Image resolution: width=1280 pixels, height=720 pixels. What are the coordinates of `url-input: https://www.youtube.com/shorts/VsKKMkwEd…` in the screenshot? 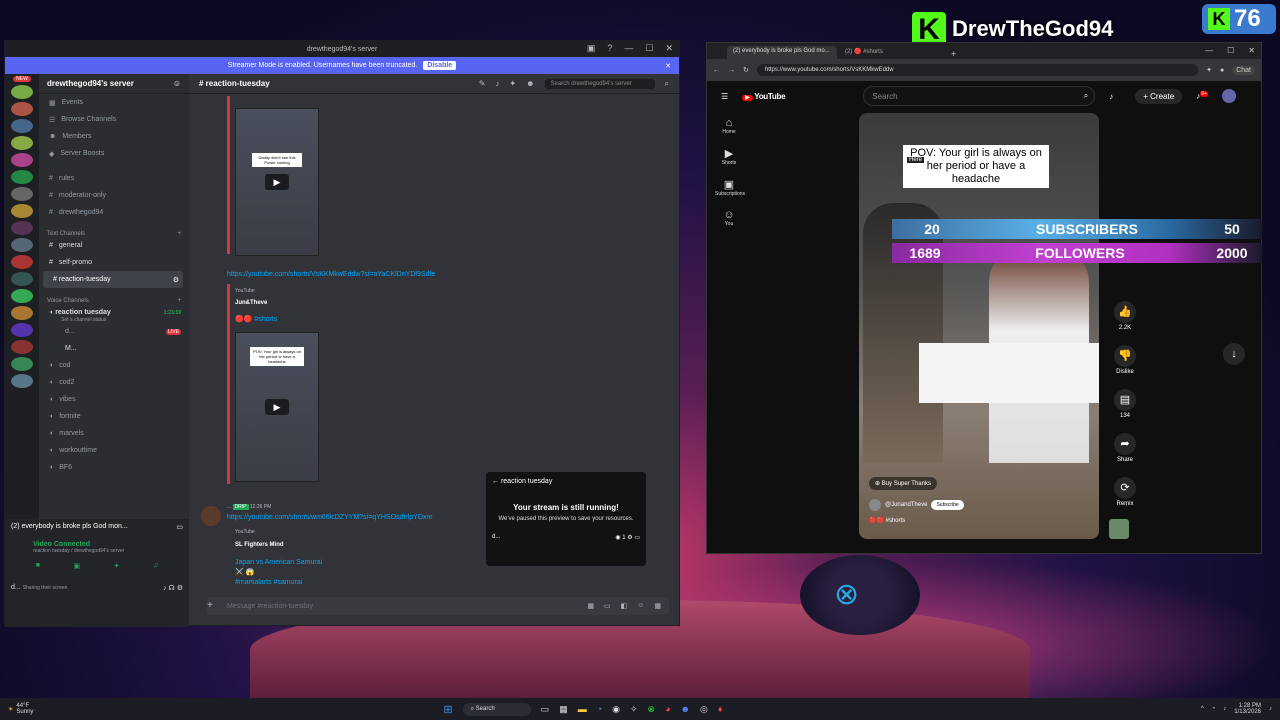 It's located at (977, 70).